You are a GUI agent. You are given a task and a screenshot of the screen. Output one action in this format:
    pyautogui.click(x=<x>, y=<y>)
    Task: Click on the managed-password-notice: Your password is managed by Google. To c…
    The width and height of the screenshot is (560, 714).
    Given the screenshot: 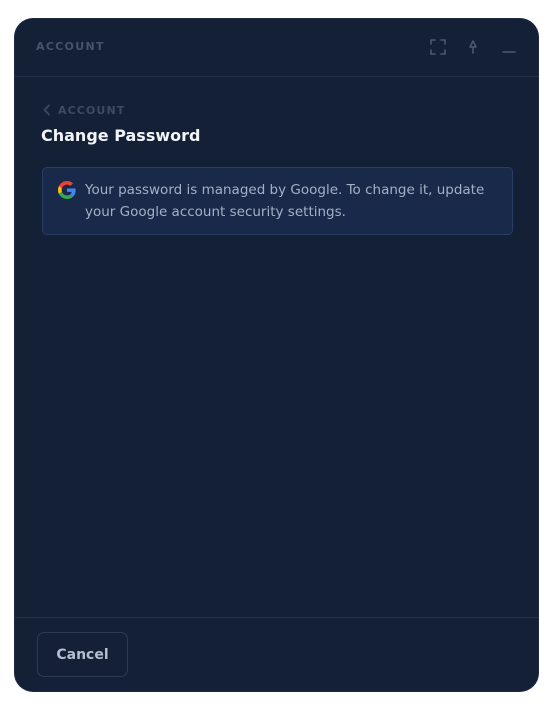 What is the action you would take?
    pyautogui.click(x=277, y=201)
    